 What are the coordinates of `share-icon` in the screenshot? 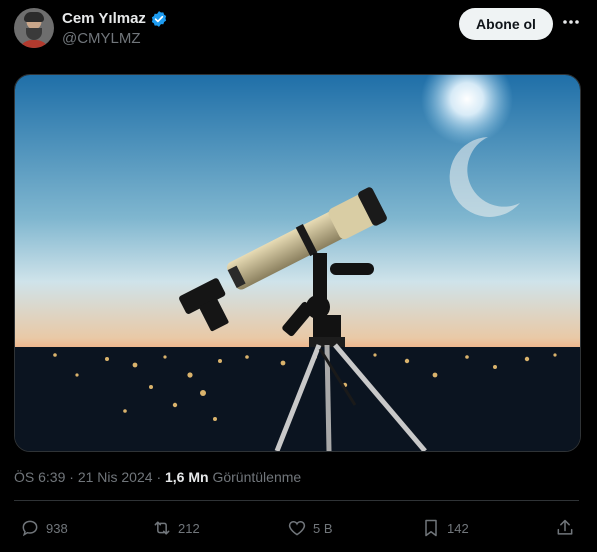 It's located at (565, 528).